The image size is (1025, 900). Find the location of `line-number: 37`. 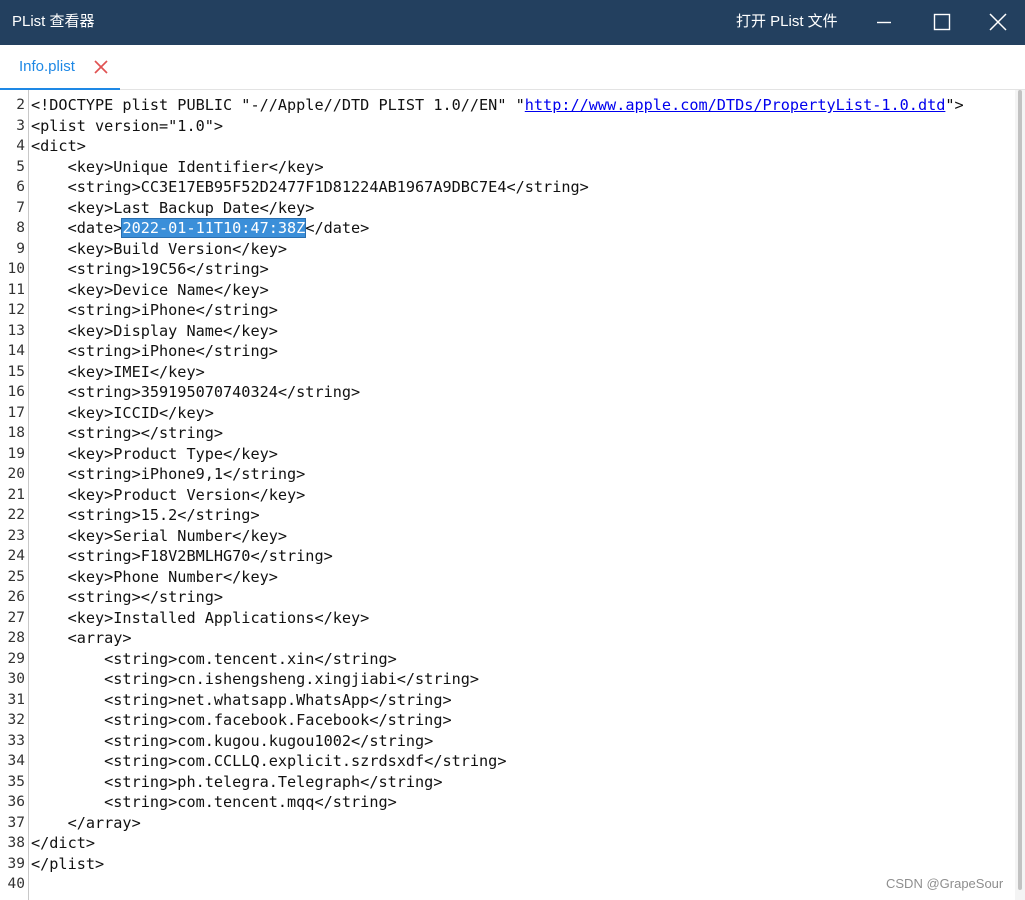

line-number: 37 is located at coordinates (16, 822).